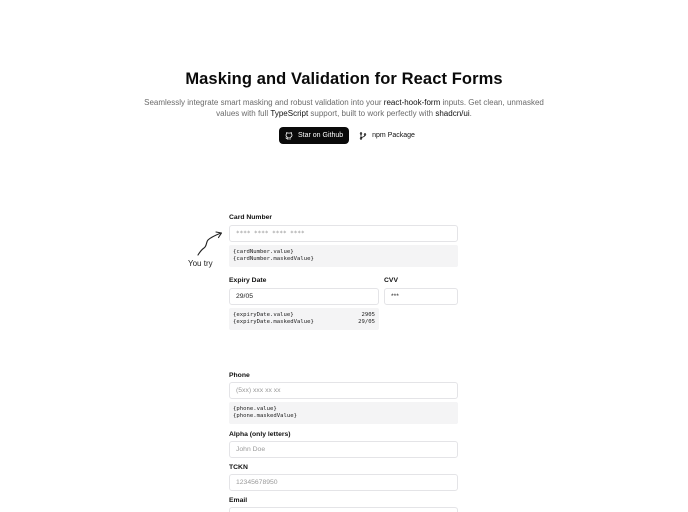 The height and width of the screenshot is (512, 688). I want to click on phone-value-code: {phone.value}, so click(255, 409).